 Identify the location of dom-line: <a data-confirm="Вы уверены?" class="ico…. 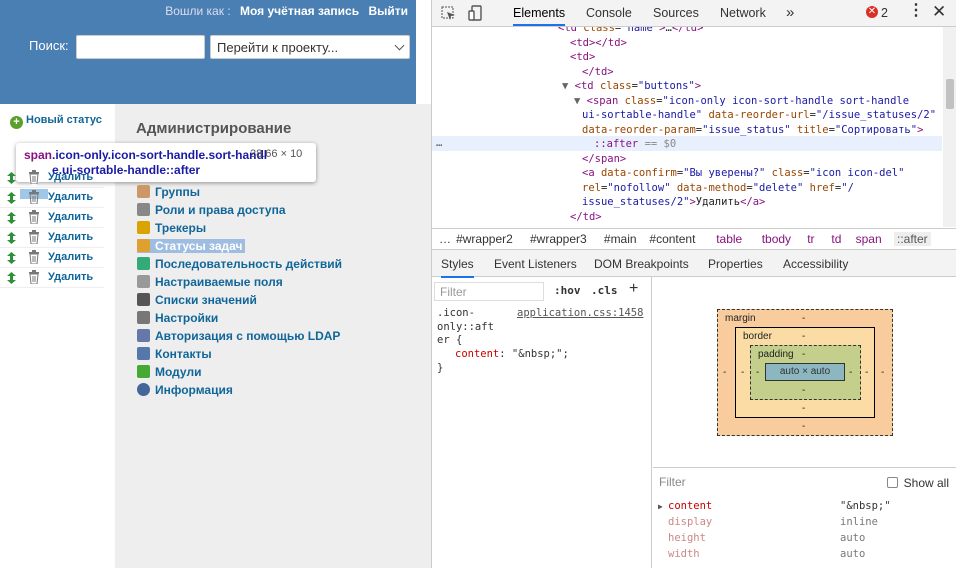
(743, 173).